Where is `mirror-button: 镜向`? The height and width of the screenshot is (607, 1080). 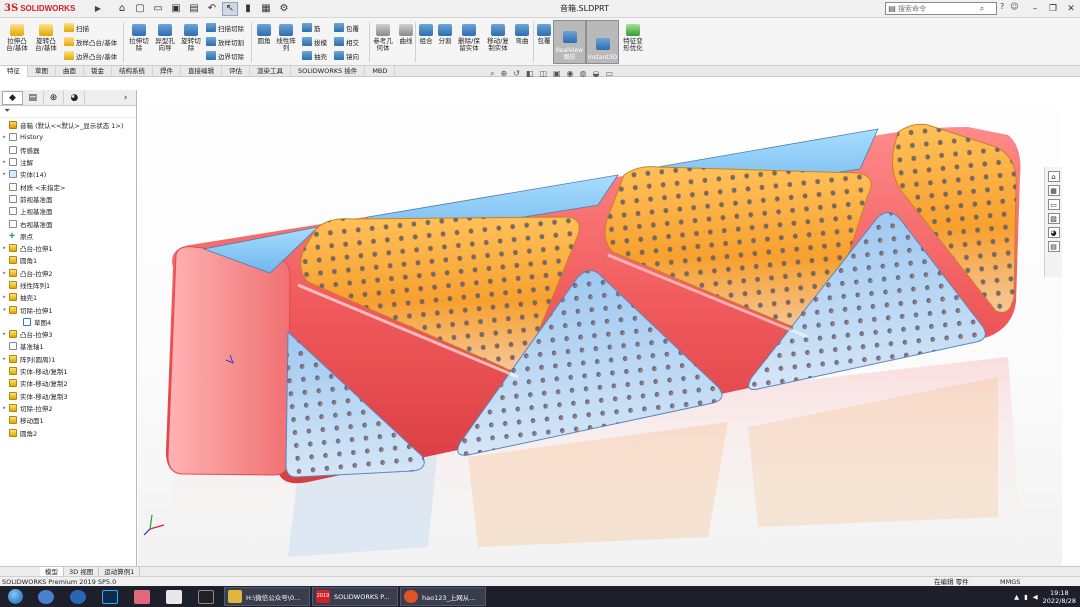 mirror-button: 镜向 is located at coordinates (346, 55).